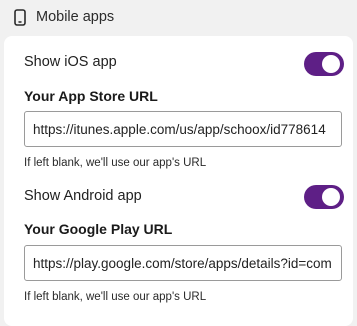  I want to click on show-android-toggle, so click(324, 197).